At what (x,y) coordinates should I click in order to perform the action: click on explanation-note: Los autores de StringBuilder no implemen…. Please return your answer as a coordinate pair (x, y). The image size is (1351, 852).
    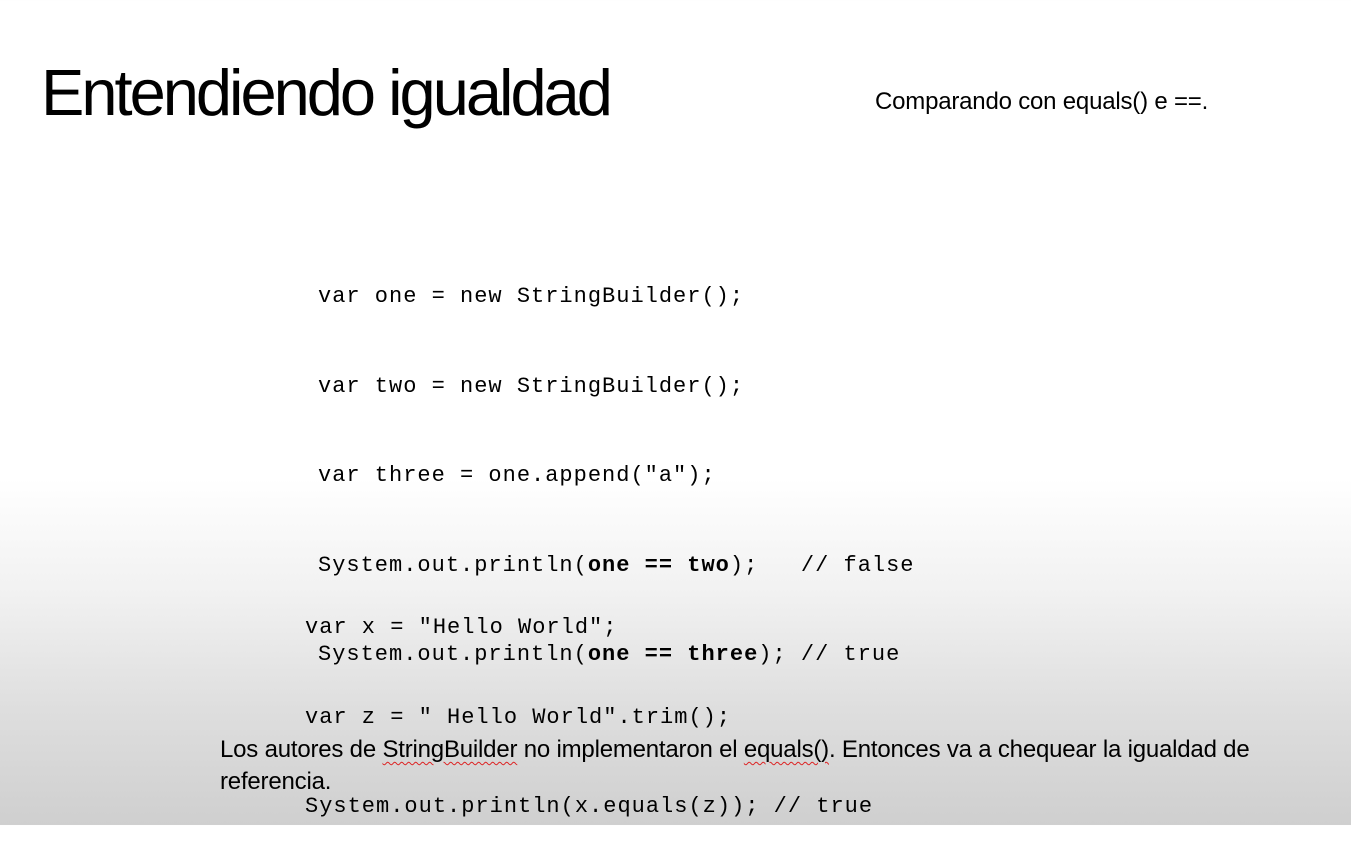
    Looking at the image, I should click on (760, 766).